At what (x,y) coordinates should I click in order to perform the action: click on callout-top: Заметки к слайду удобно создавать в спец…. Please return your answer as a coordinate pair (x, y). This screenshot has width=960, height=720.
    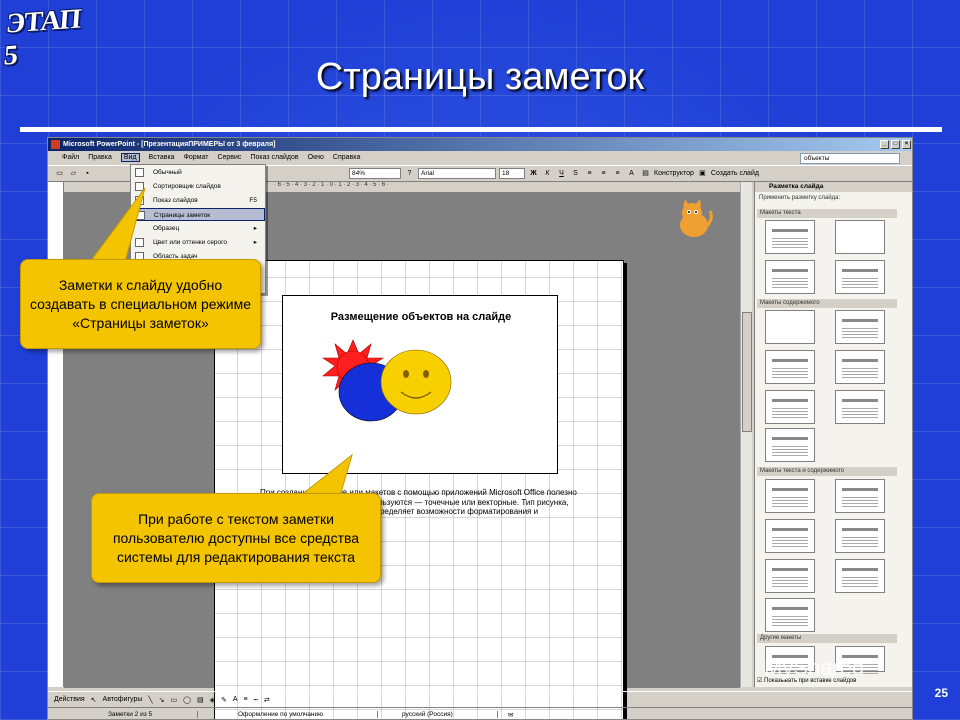
    Looking at the image, I should click on (140, 304).